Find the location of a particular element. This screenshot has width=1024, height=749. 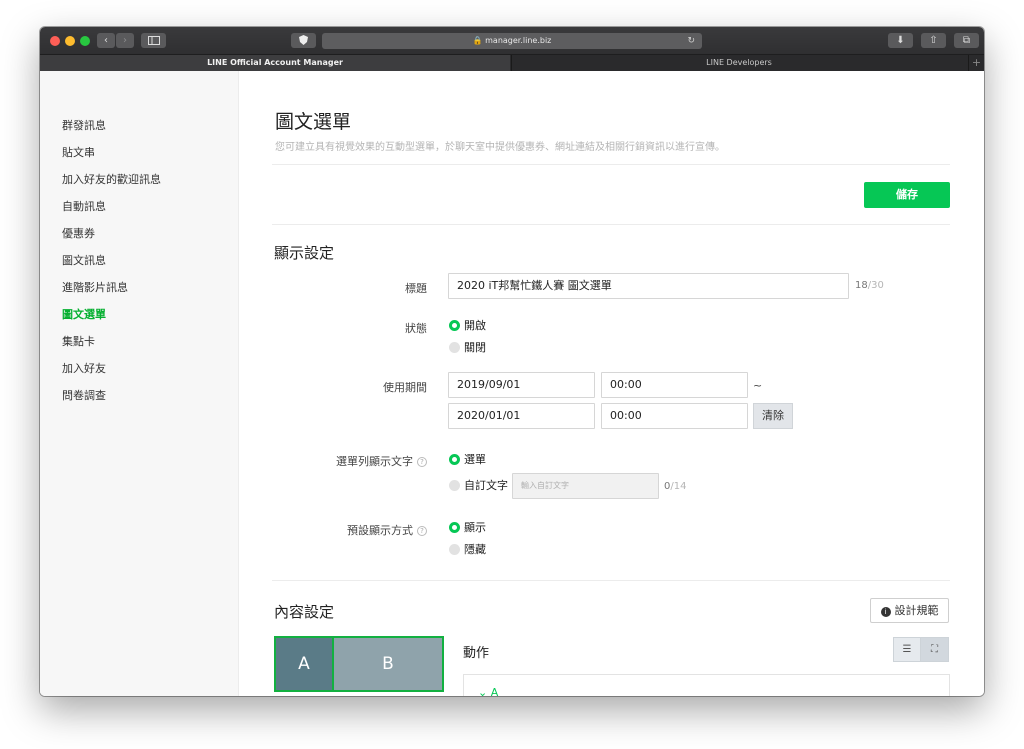

status-radio-off: 關閉 is located at coordinates (467, 348).